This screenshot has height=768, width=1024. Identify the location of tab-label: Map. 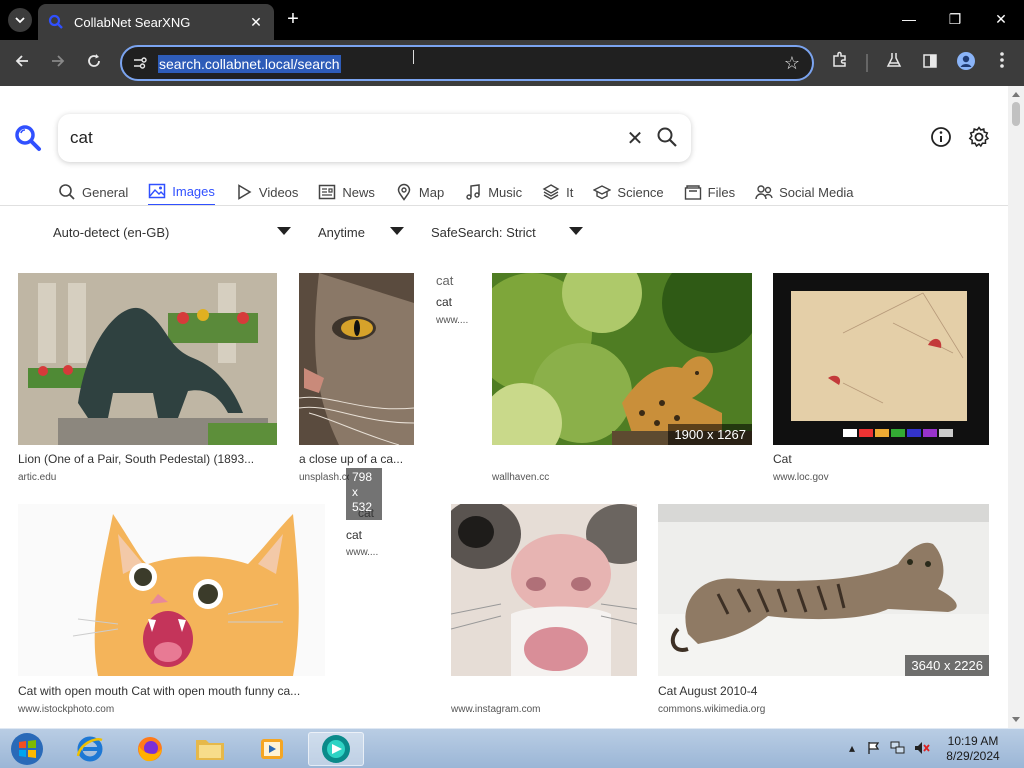
(431, 192).